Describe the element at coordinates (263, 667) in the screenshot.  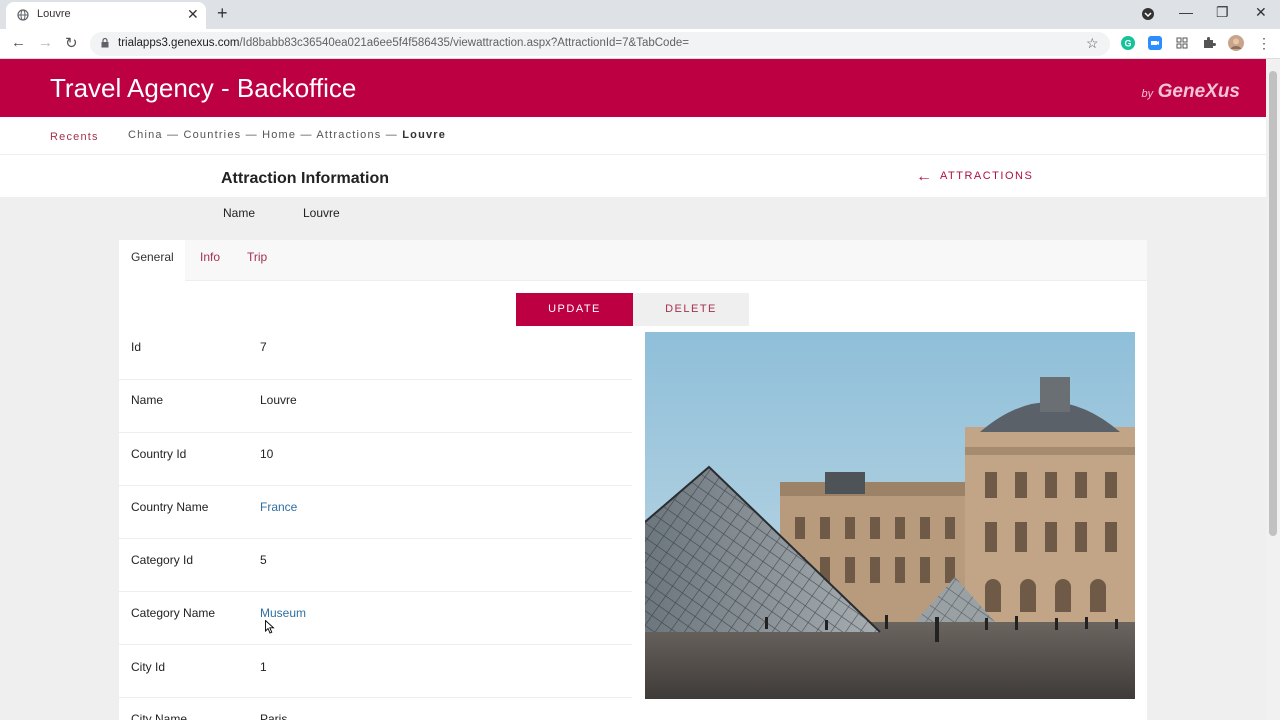
I see `attr-value: 1` at that location.